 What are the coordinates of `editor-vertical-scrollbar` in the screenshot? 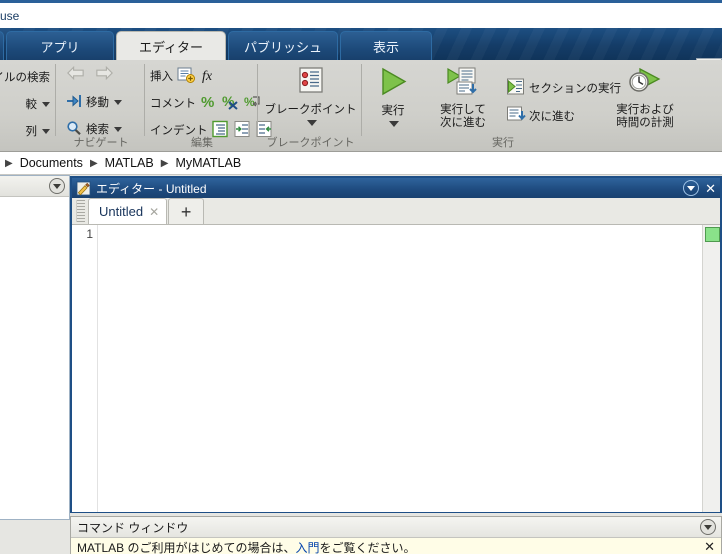 It's located at (711, 368).